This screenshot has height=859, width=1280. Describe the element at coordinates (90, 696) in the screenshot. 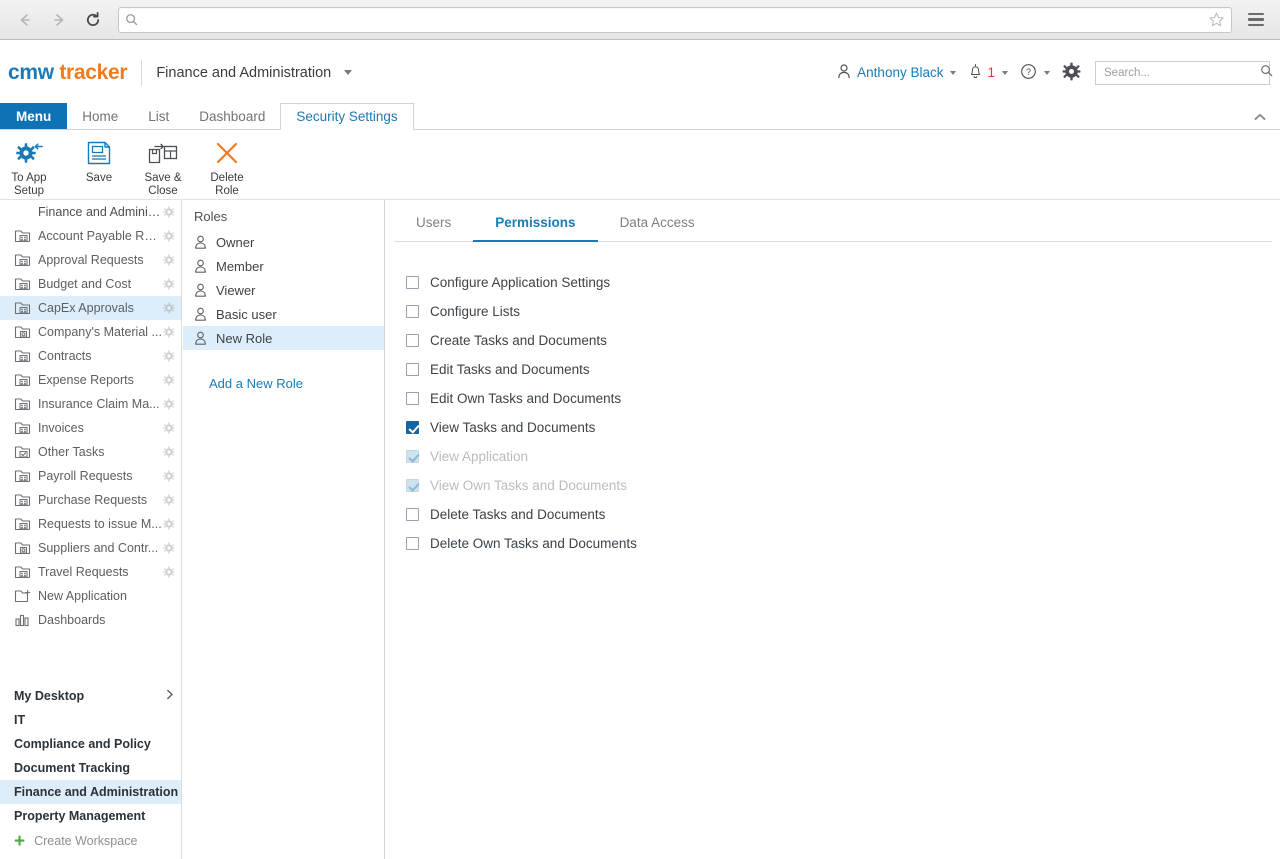

I see `workspace-my-desktop: My Desktop` at that location.